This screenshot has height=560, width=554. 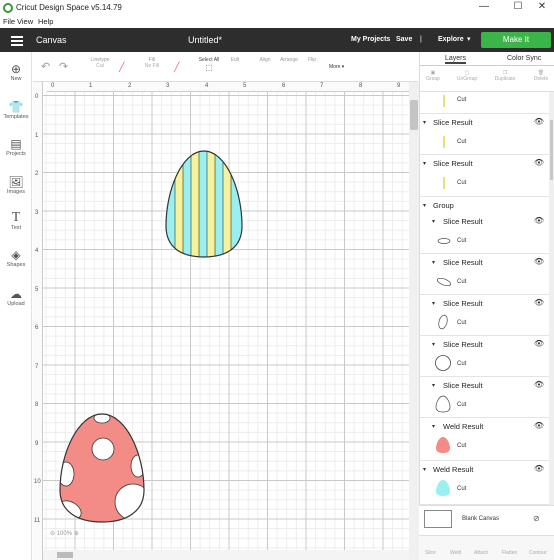 What do you see at coordinates (322, 86) in the screenshot?
I see `ruler-tick: 7` at bounding box center [322, 86].